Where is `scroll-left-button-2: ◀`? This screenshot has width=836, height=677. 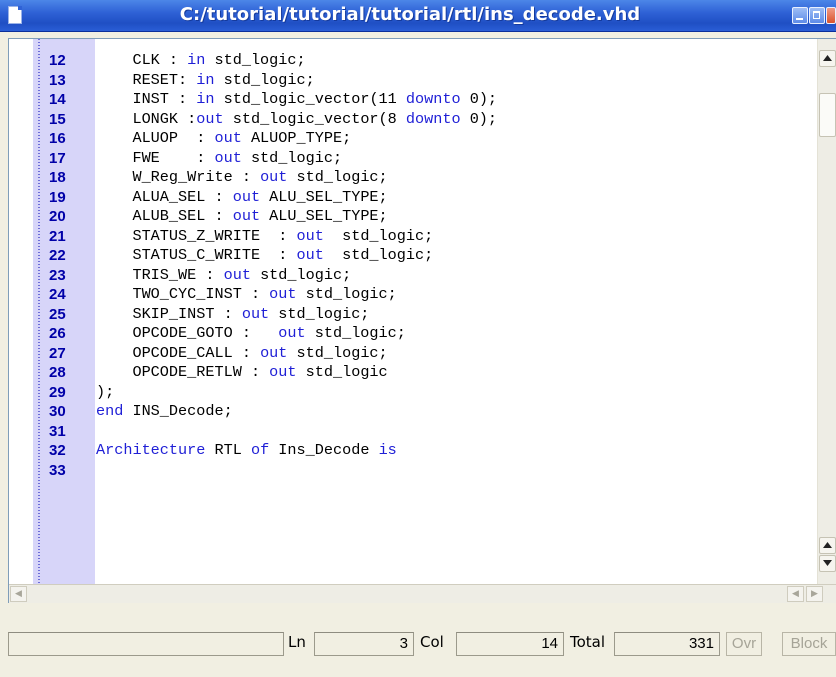 scroll-left-button-2: ◀ is located at coordinates (795, 594).